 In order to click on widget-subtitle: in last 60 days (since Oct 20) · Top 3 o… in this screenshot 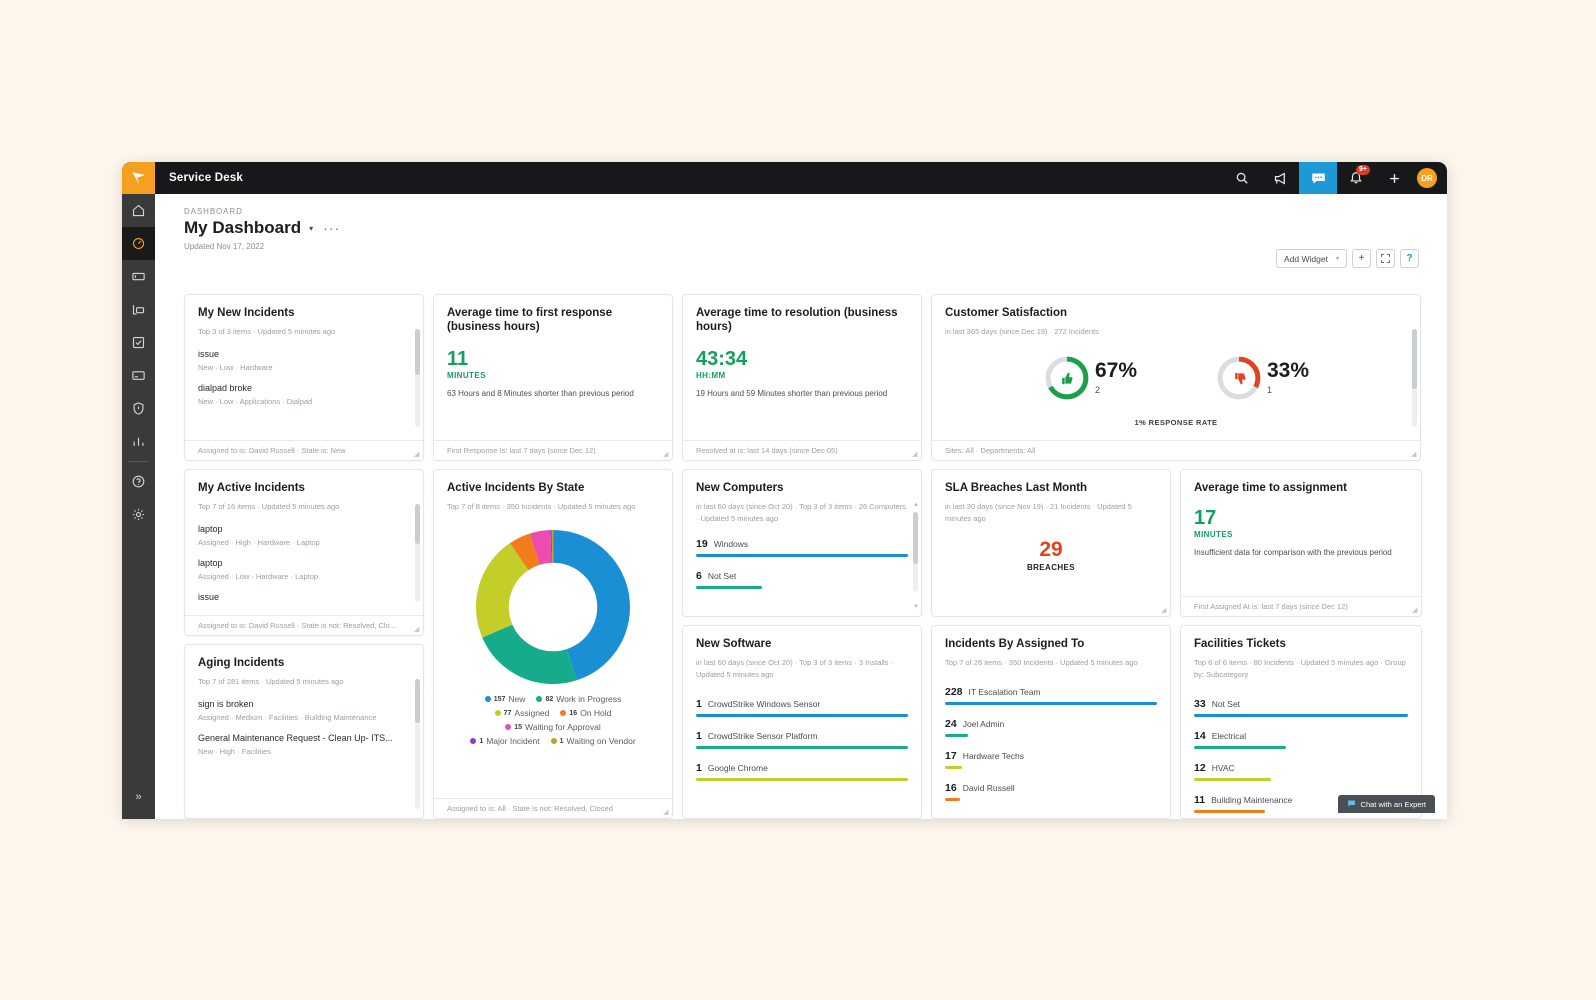, I will do `click(801, 512)`.